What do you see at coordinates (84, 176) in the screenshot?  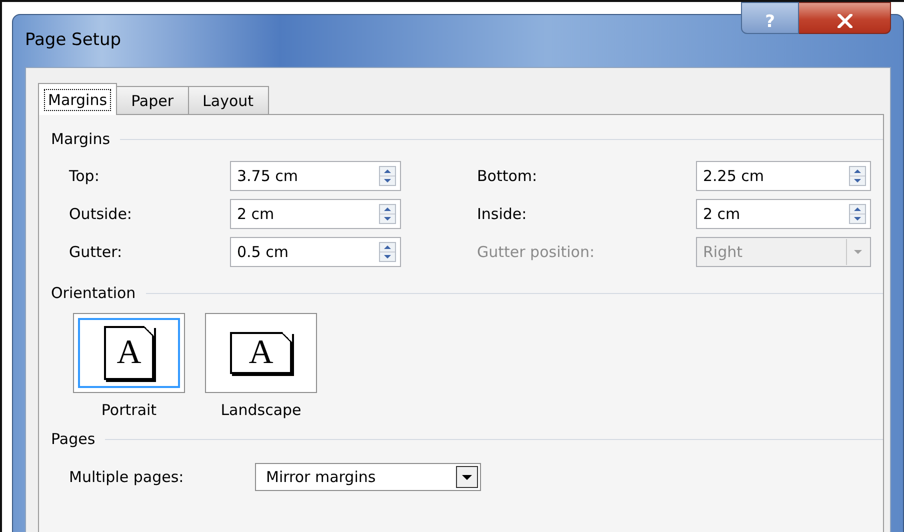 I see `field-label: Top:` at bounding box center [84, 176].